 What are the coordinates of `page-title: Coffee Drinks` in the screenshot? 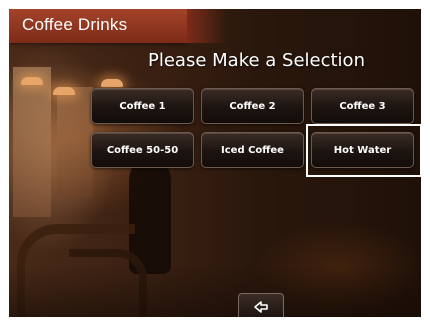 It's located at (75, 24).